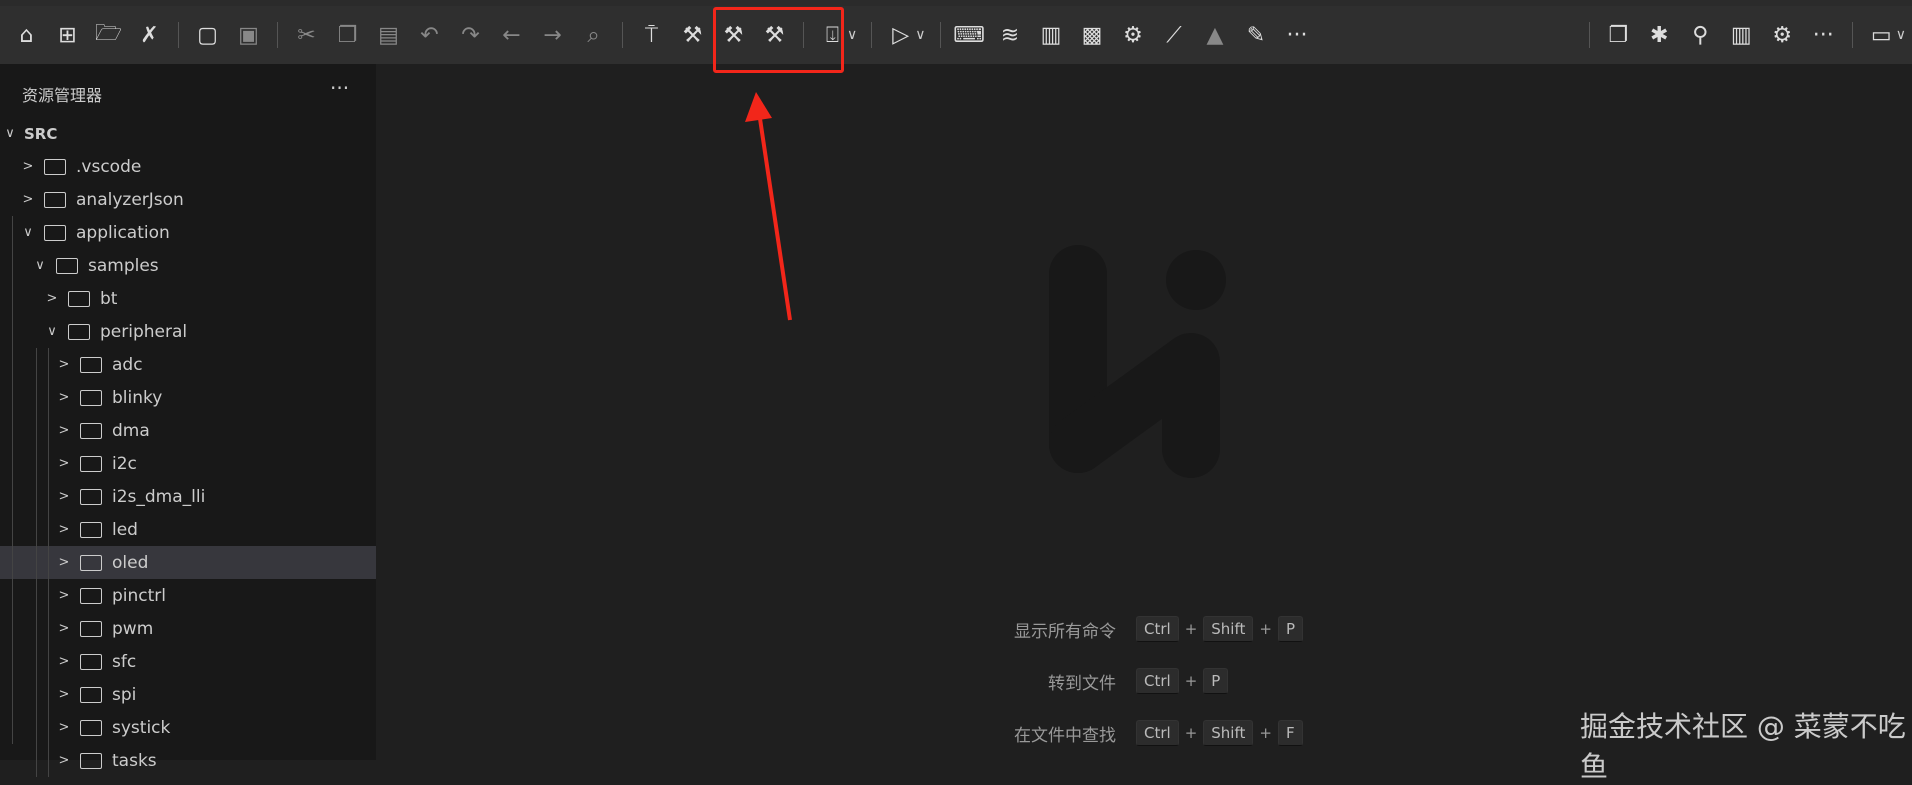 Image resolution: width=1912 pixels, height=785 pixels. Describe the element at coordinates (1743, 746) in the screenshot. I see `watermark: 掘金技术社区 @ 菜蒙不吃鱼` at that location.